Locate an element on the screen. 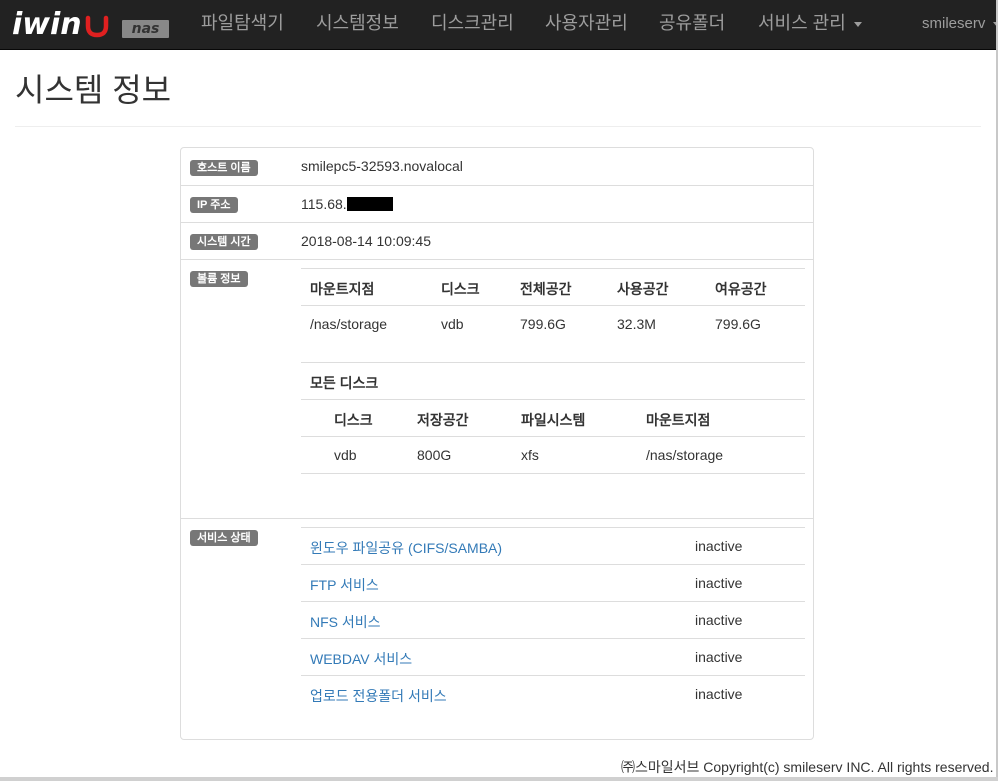 Image resolution: width=998 pixels, height=781 pixels. time-value: 2018-08-14 10:09:45 is located at coordinates (366, 241).